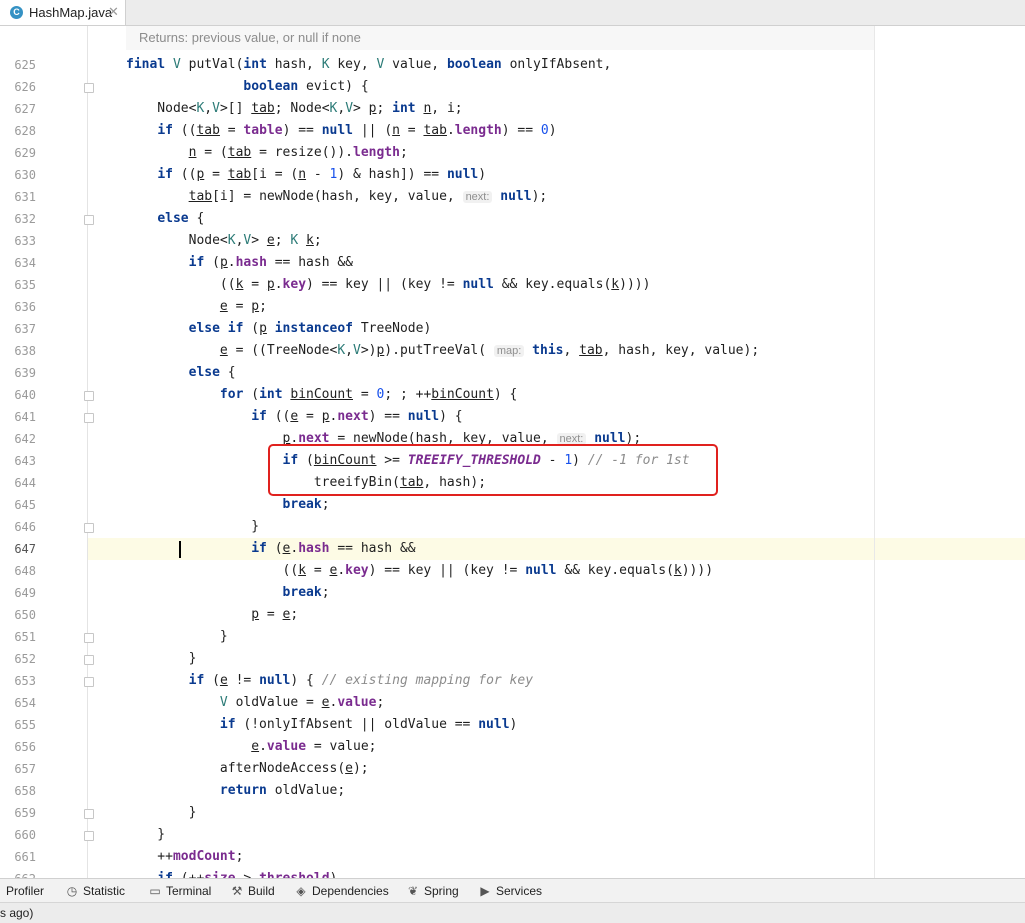  I want to click on statistic-icon: ◷, so click(72, 891).